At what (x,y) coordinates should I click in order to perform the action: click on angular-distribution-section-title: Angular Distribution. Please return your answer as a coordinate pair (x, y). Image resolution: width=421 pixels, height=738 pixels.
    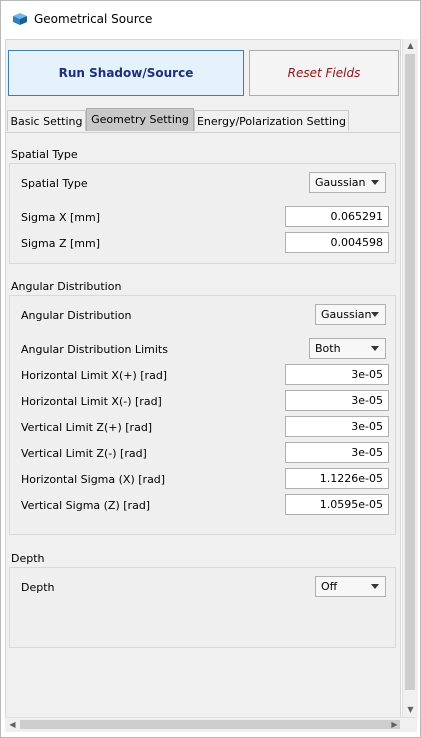
    Looking at the image, I should click on (66, 286).